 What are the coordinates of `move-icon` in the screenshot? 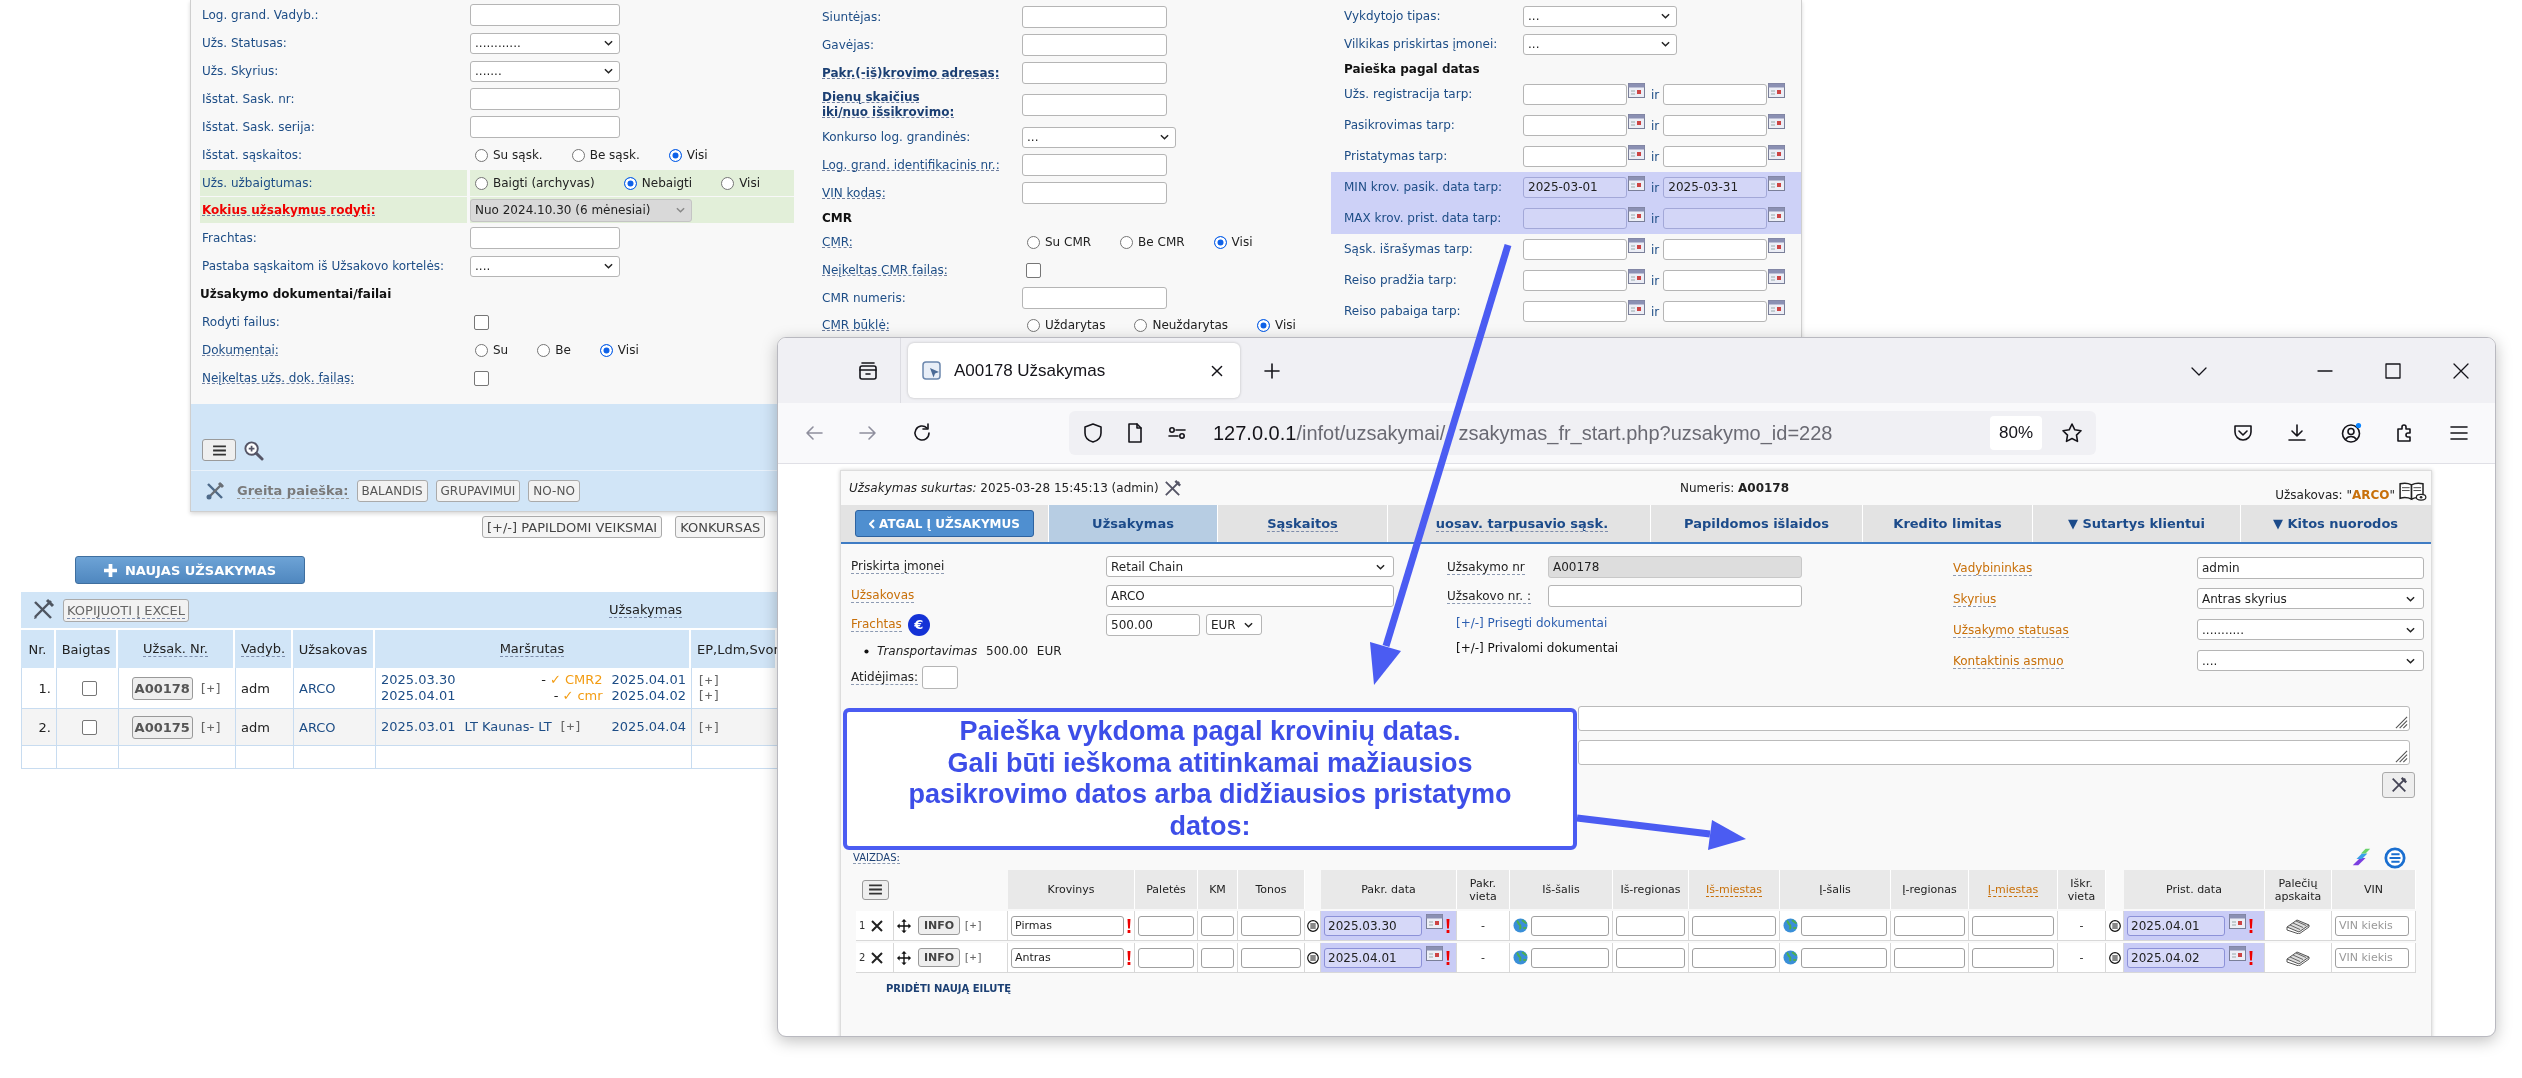 It's located at (904, 925).